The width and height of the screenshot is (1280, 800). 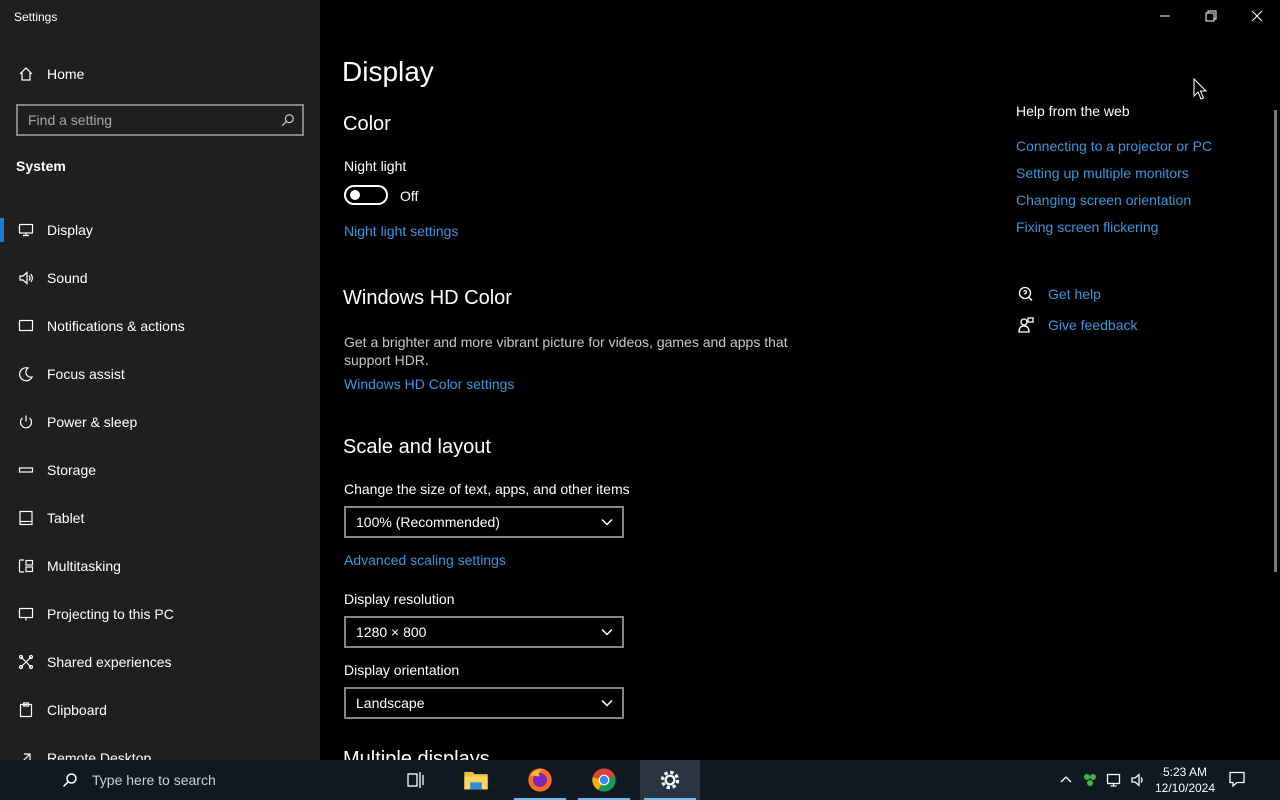 I want to click on settings-taskbar-button, so click(x=670, y=780).